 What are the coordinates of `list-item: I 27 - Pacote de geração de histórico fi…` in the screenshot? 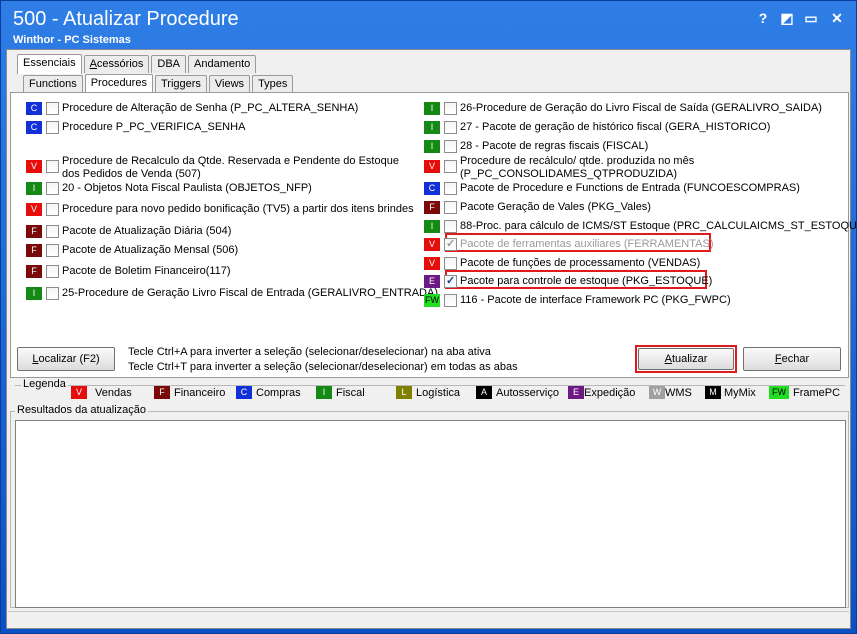 It's located at (597, 128).